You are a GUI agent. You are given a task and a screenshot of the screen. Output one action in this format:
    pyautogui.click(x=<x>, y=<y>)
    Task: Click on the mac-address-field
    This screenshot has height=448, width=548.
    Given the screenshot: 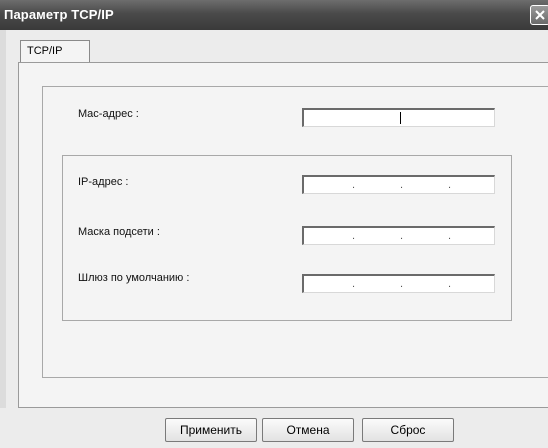 What is the action you would take?
    pyautogui.click(x=398, y=117)
    